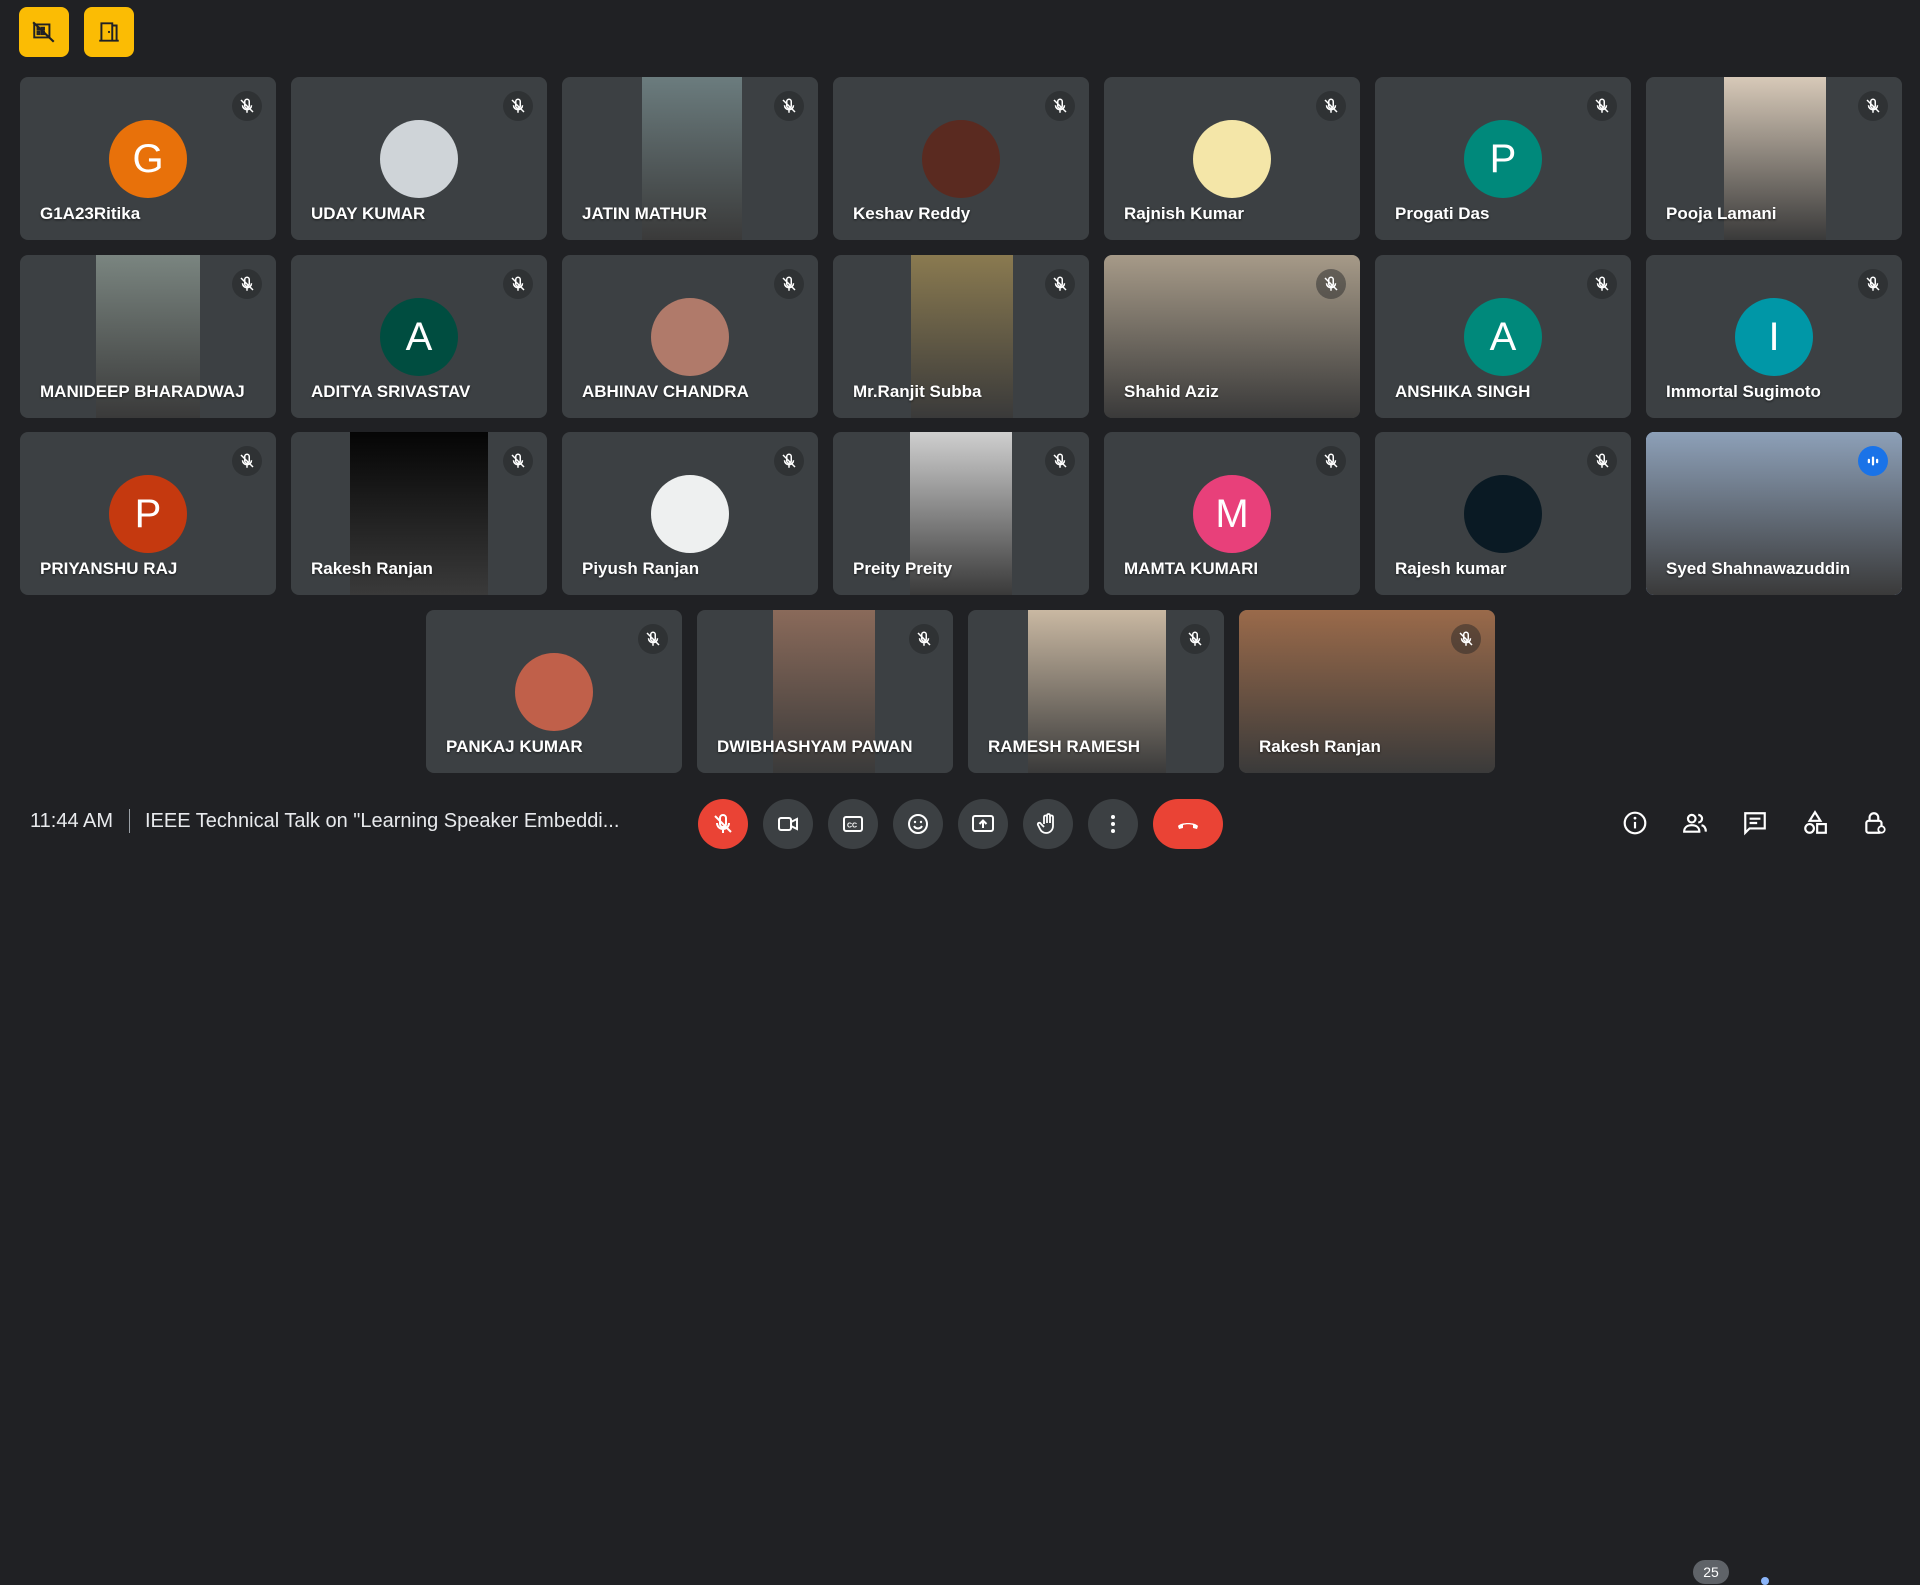 The image size is (1920, 1585). Describe the element at coordinates (1463, 391) in the screenshot. I see `participant-name: ANSHIKA SINGH` at that location.